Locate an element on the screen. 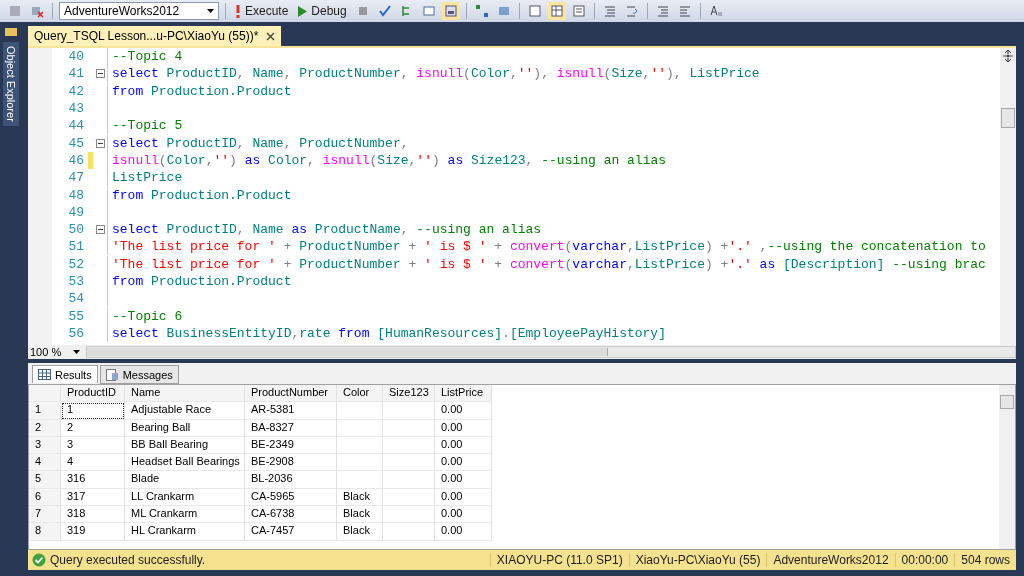  row-number: 5 is located at coordinates (45, 480).